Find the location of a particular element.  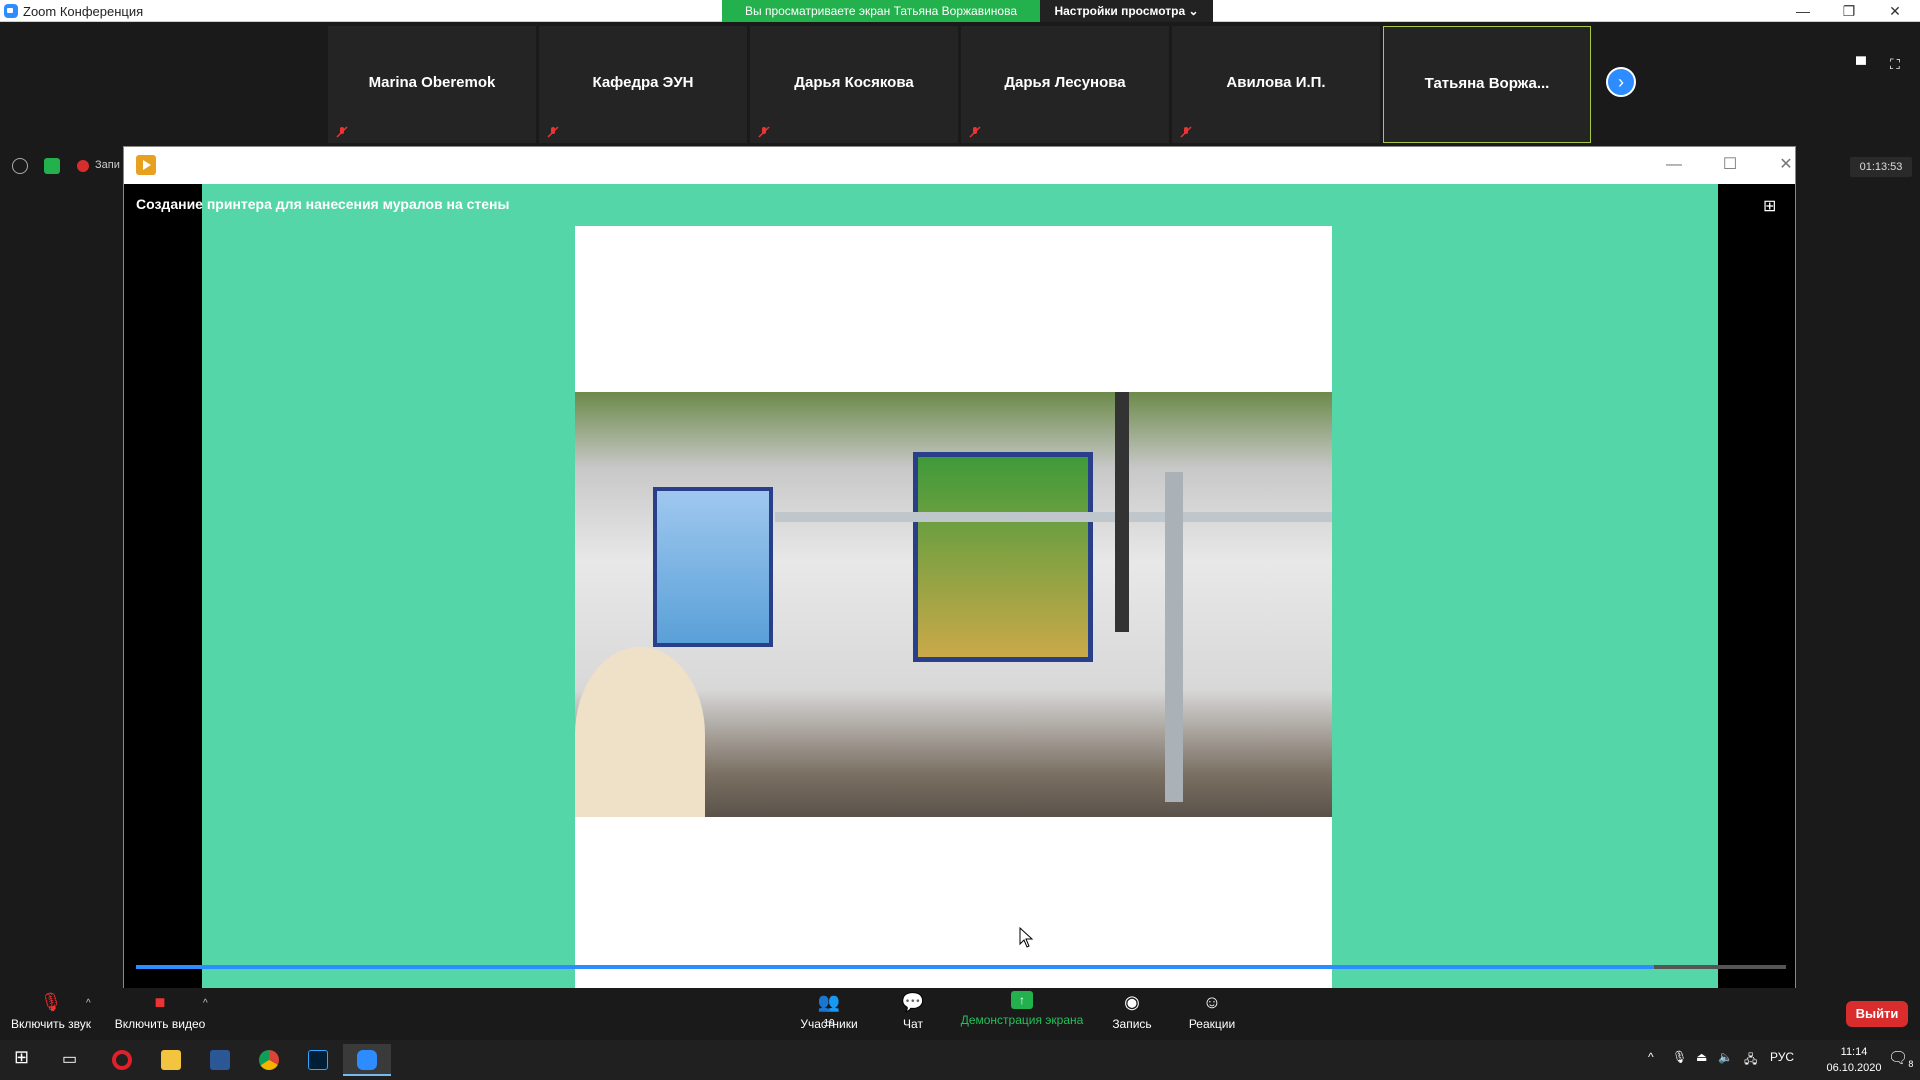

chat-button: 💬 Чат is located at coordinates (913, 1011).